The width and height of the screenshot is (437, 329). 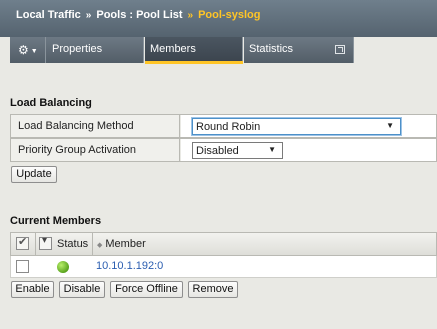 I want to click on update-button: Update, so click(x=34, y=174).